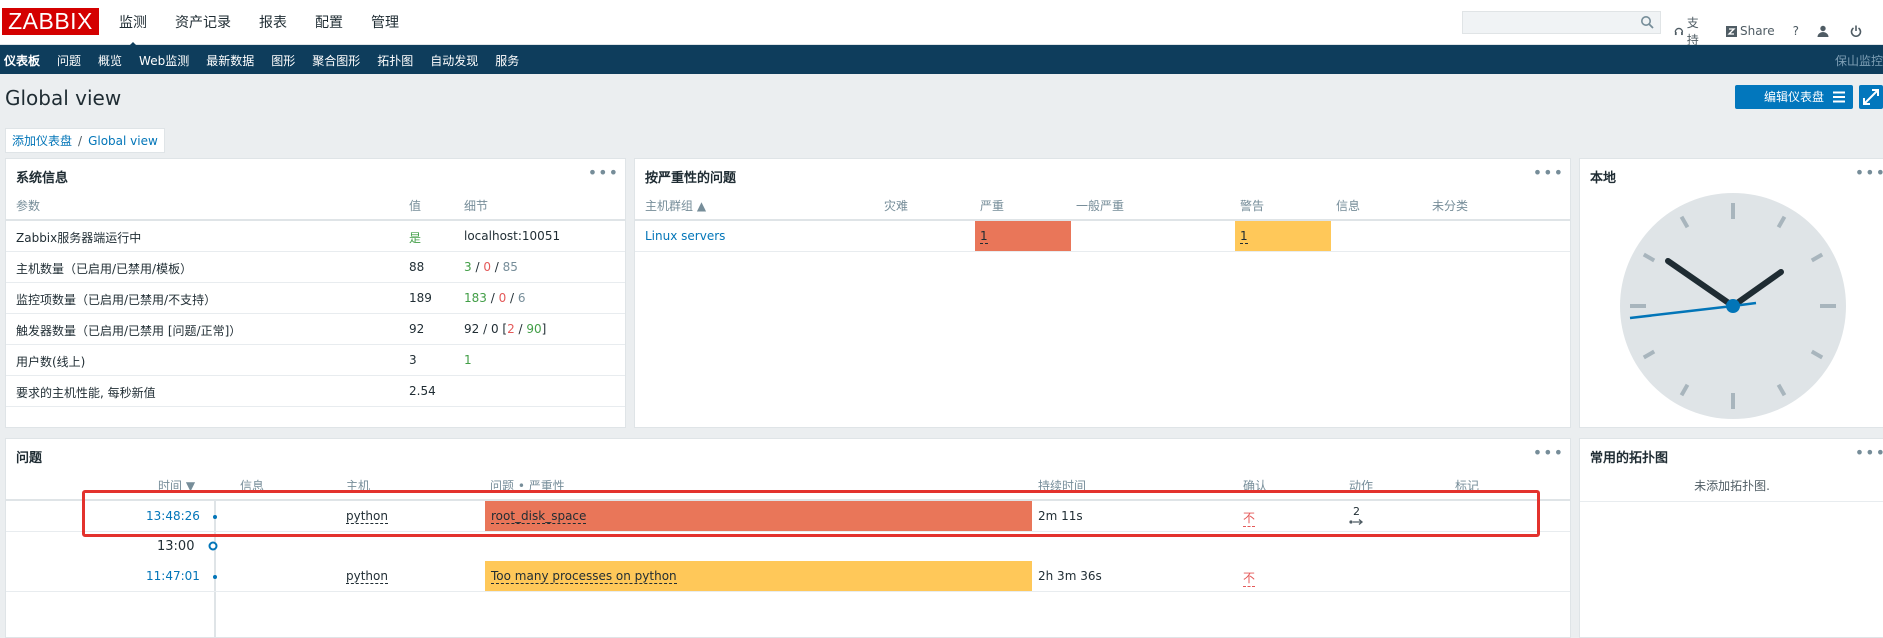 This screenshot has height=638, width=1883. What do you see at coordinates (422, 391) in the screenshot?
I see `value-cell: 2.54` at bounding box center [422, 391].